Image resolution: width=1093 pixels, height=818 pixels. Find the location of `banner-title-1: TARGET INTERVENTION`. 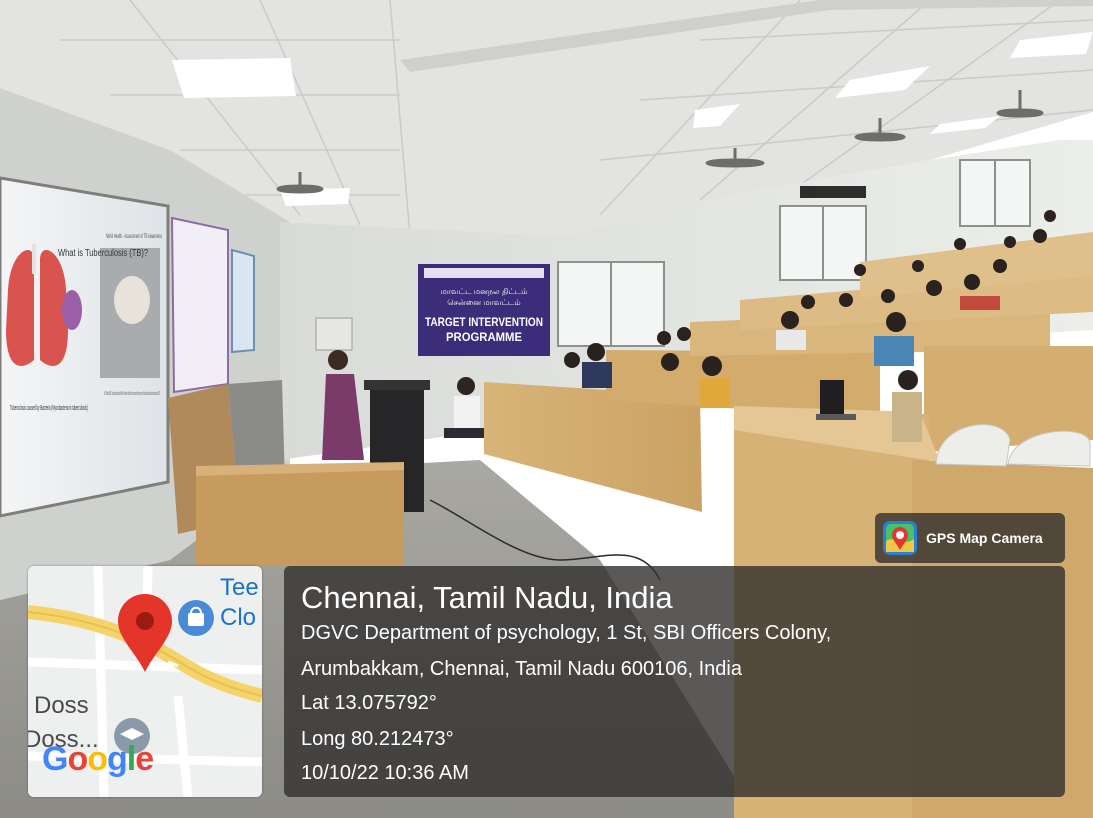

banner-title-1: TARGET INTERVENTION is located at coordinates (484, 322).